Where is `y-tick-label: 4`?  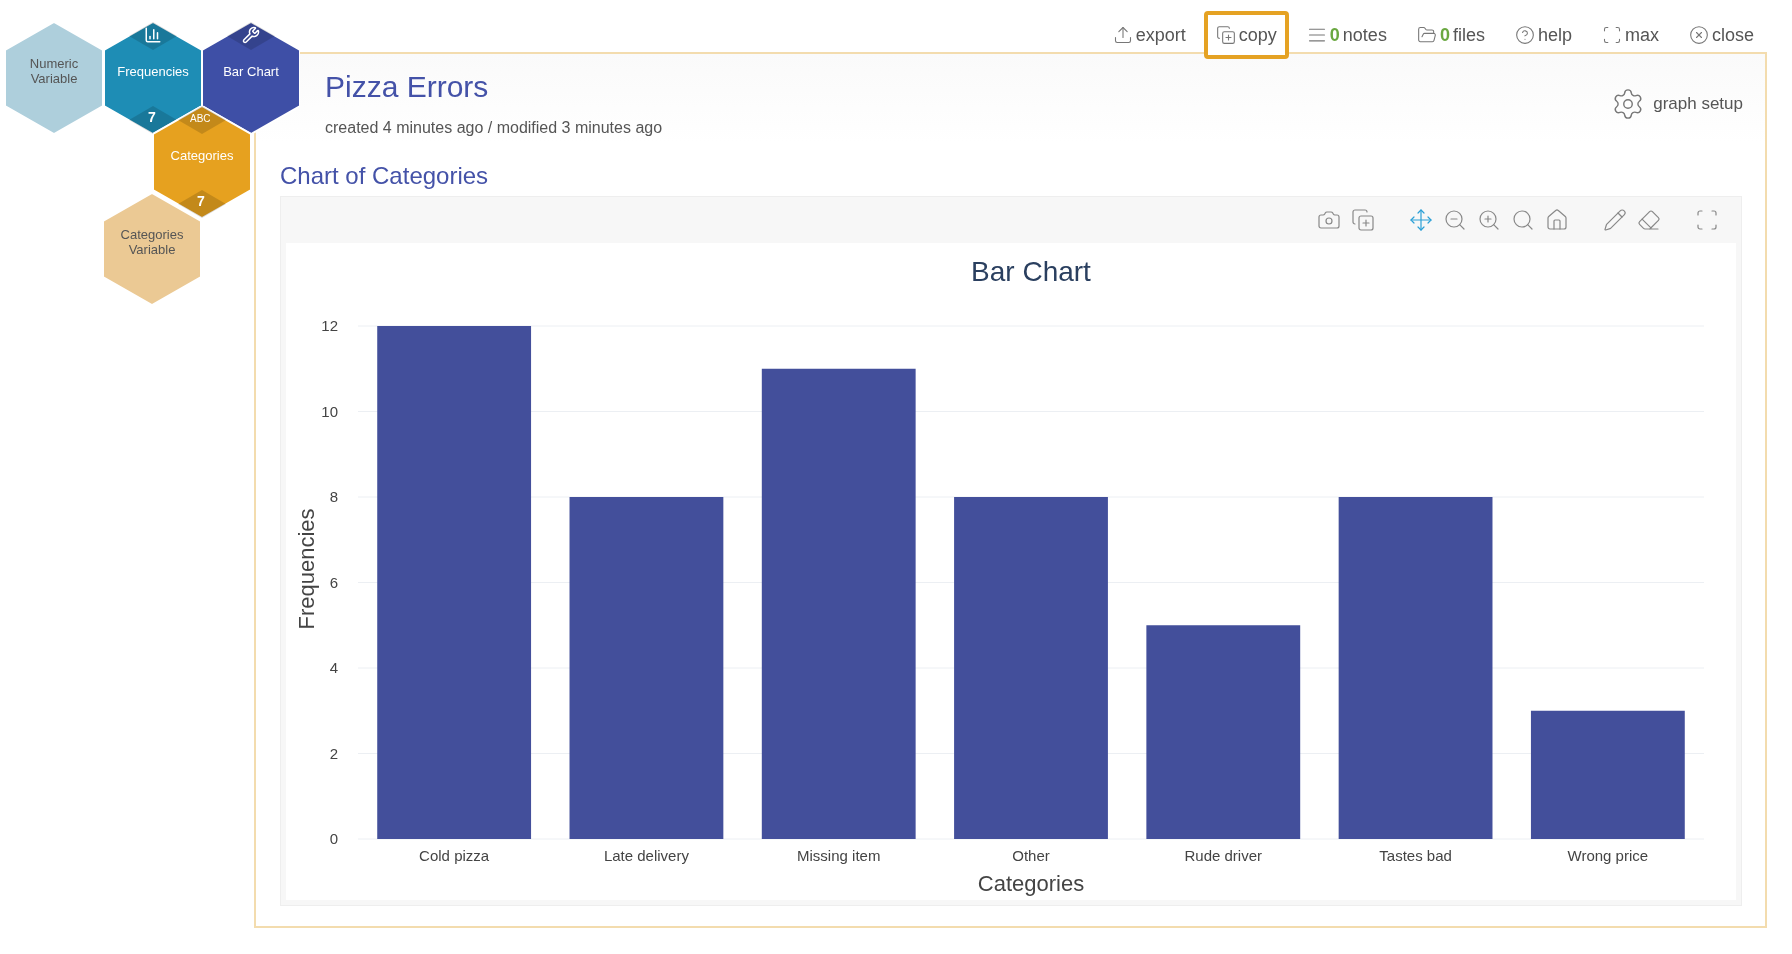 y-tick-label: 4 is located at coordinates (333, 667).